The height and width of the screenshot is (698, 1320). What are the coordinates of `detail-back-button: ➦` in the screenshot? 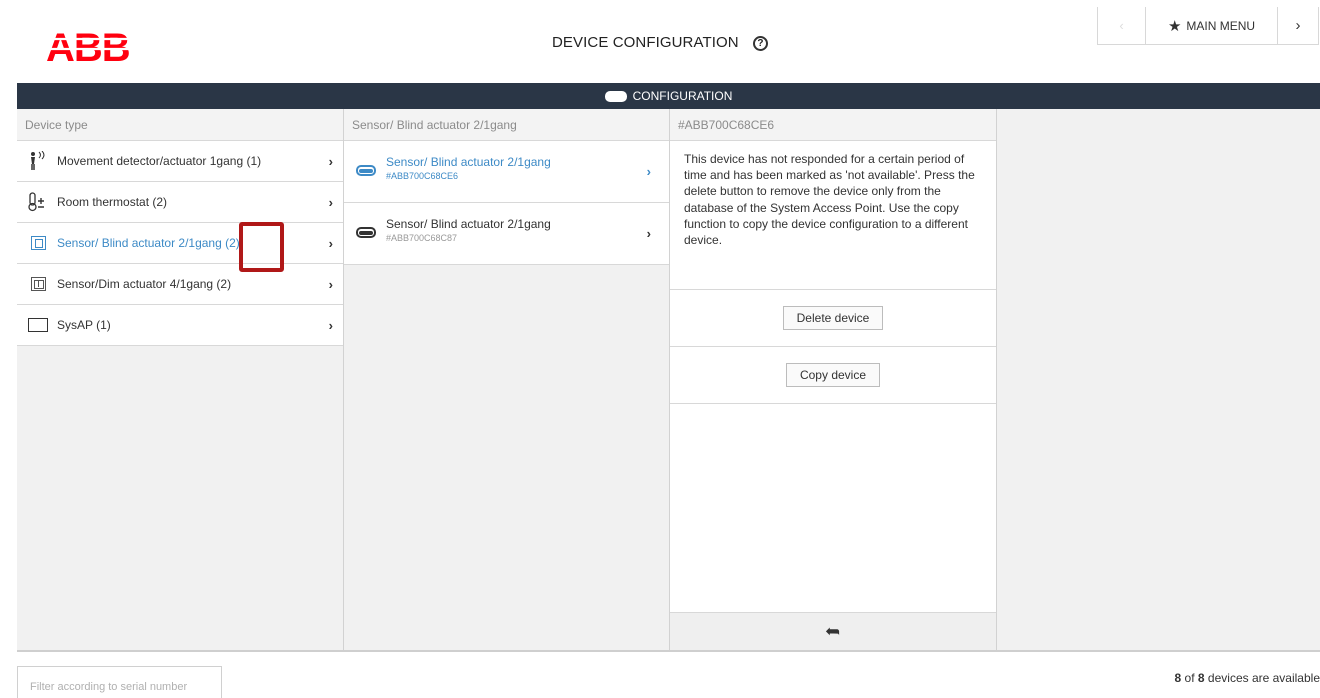 It's located at (833, 631).